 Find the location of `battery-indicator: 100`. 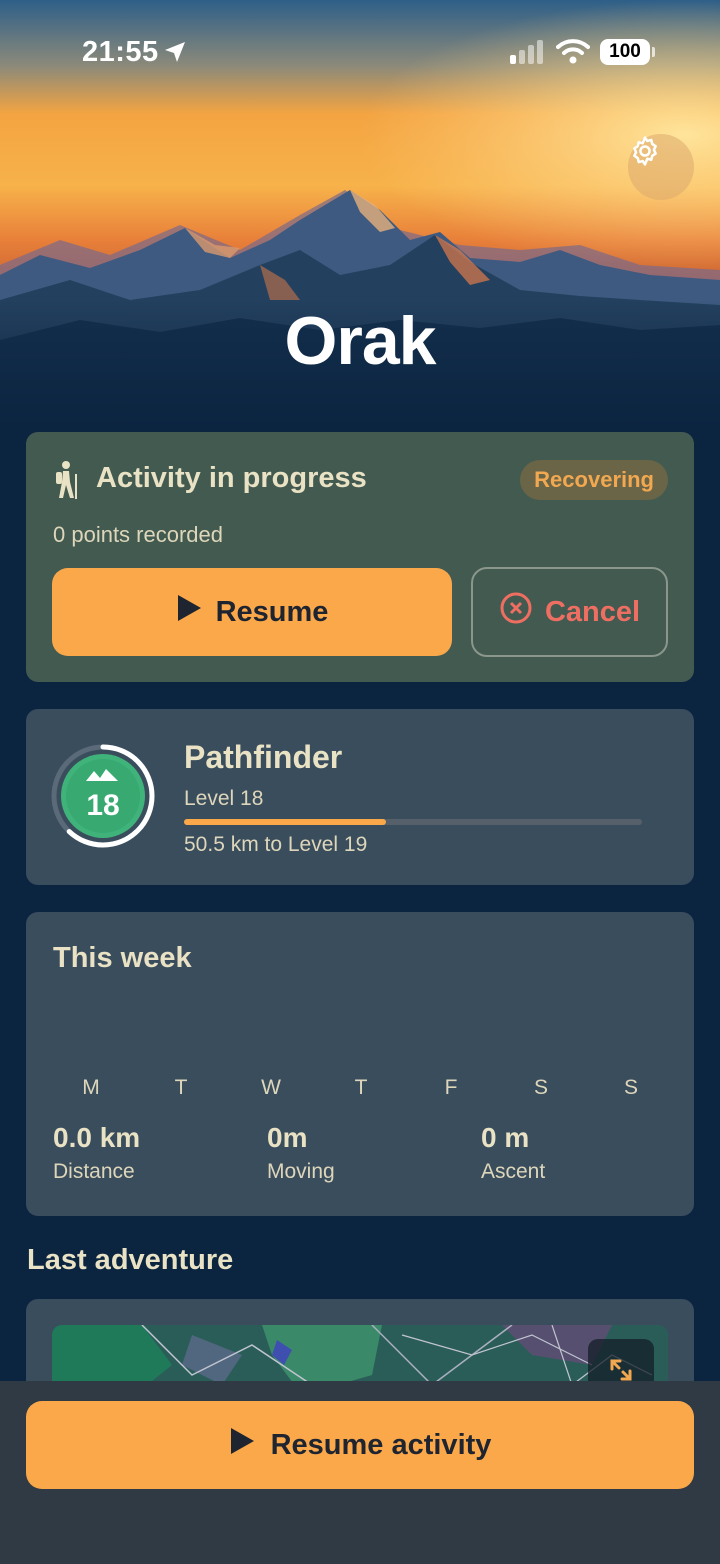

battery-indicator: 100 is located at coordinates (627, 52).